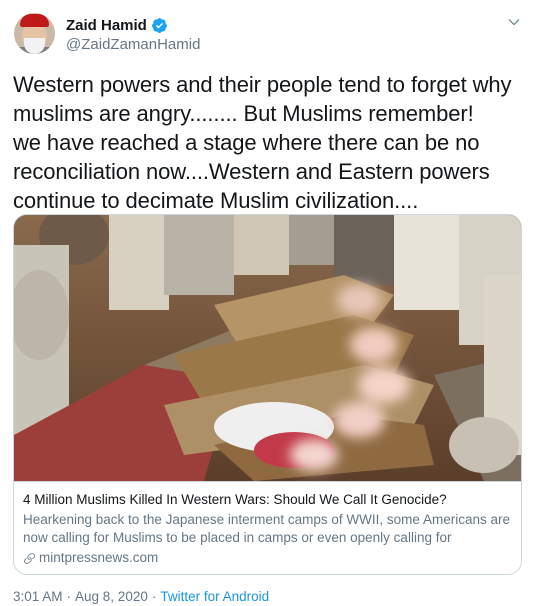 Image resolution: width=537 pixels, height=606 pixels. Describe the element at coordinates (34, 33) in the screenshot. I see `avatar` at that location.